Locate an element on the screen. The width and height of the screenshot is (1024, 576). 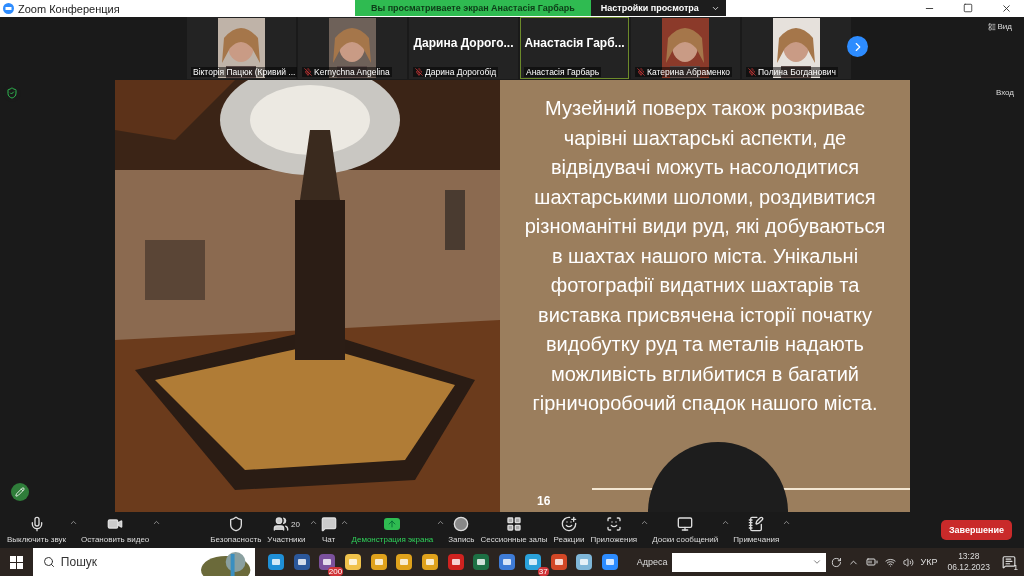
annotate-button is located at coordinates (20, 492).